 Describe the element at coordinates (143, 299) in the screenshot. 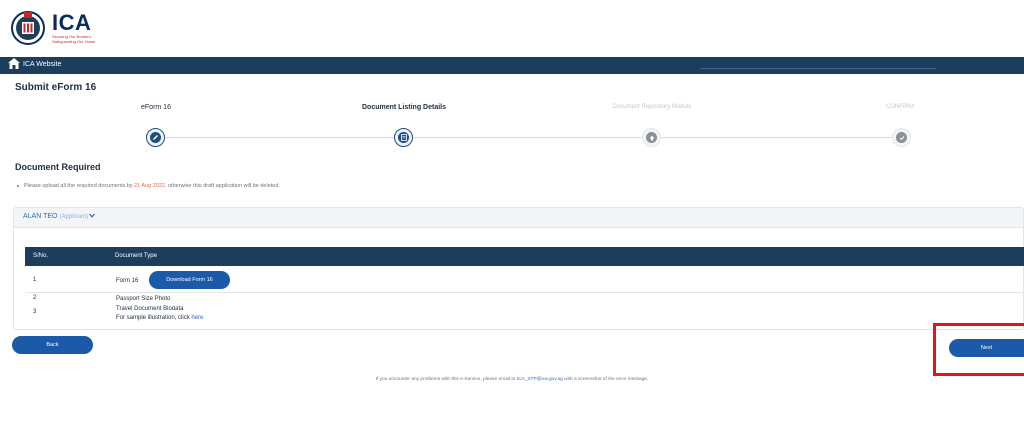

I see `row-document-type: Passport Size Photo` at that location.